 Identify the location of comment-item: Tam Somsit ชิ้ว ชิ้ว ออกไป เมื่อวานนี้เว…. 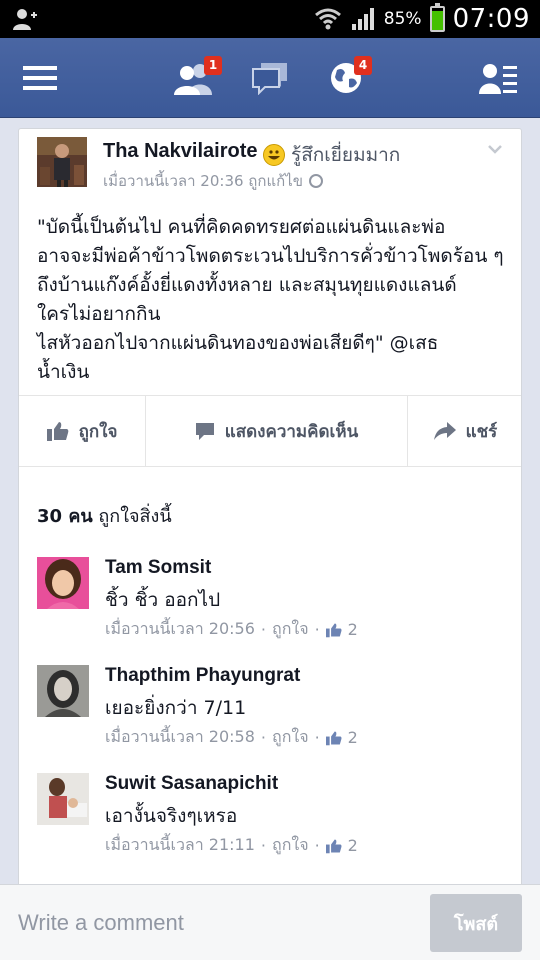
(272, 602).